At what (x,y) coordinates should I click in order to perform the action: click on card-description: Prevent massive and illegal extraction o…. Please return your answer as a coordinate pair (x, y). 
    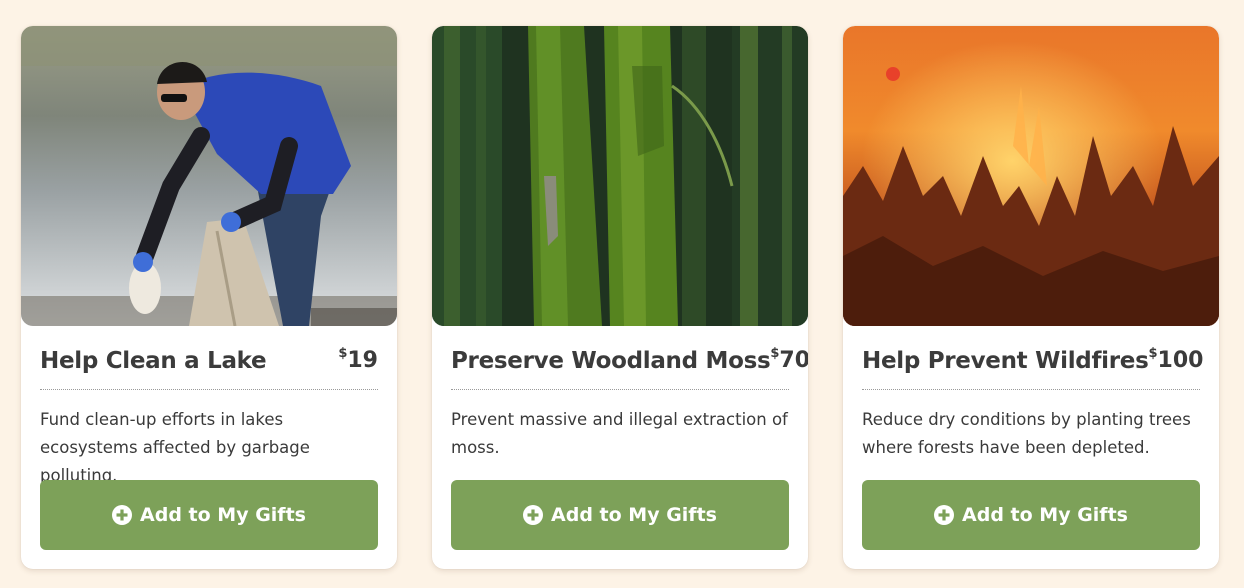
    Looking at the image, I should click on (619, 433).